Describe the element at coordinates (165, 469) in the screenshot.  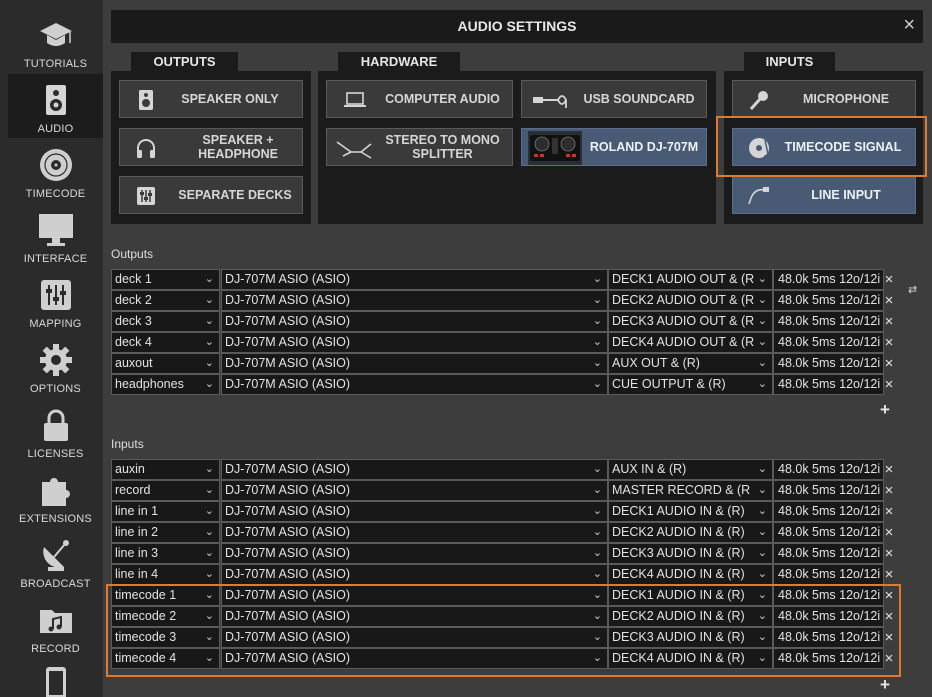
I see `channel-name-select: auxin ⌄` at that location.